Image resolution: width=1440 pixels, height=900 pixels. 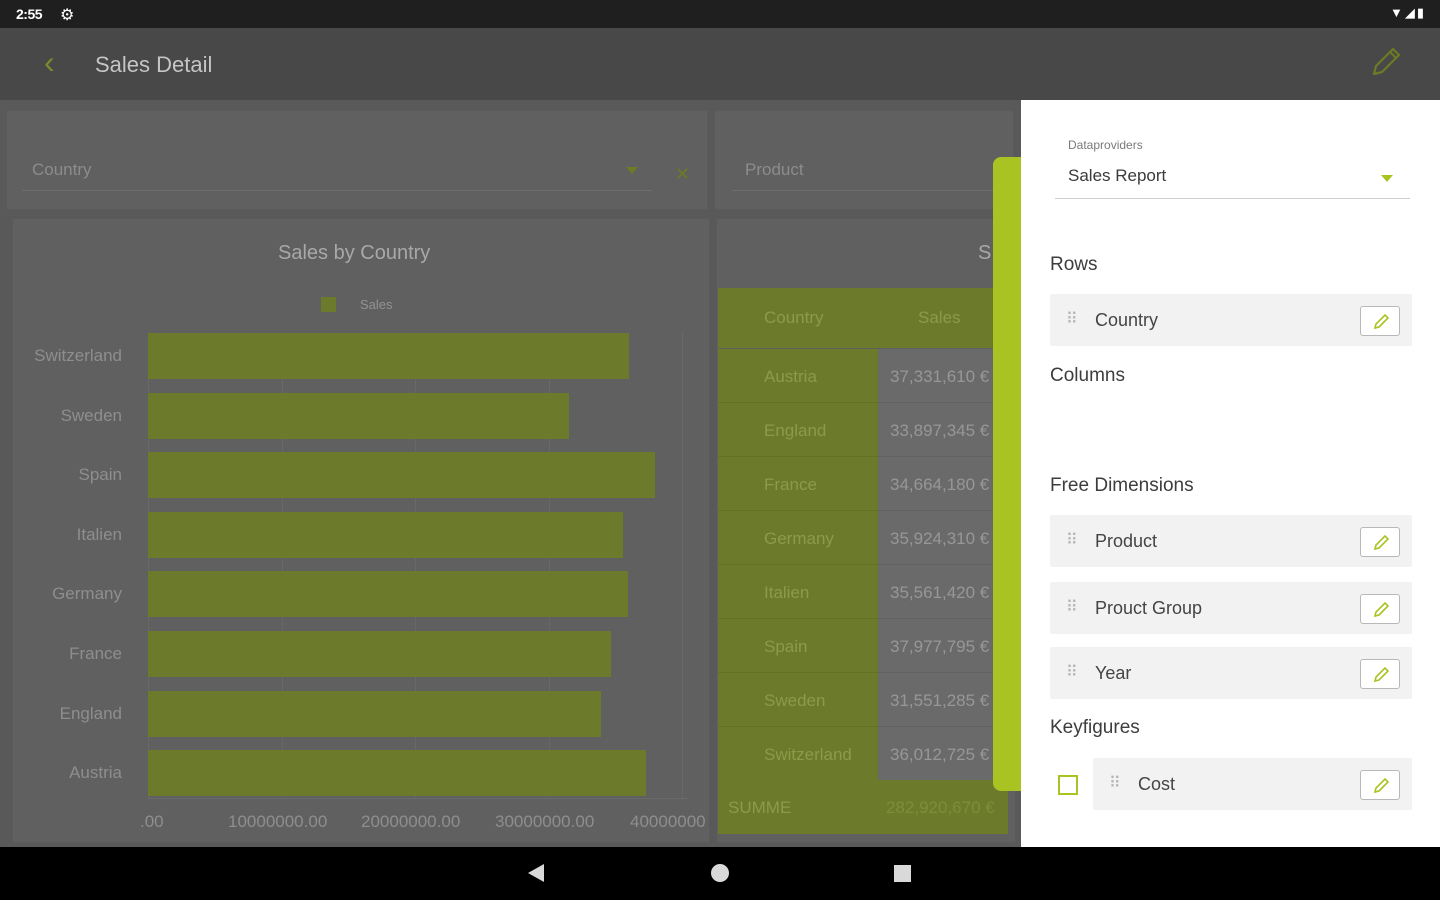 What do you see at coordinates (902, 873) in the screenshot?
I see `nav-recents-icon` at bounding box center [902, 873].